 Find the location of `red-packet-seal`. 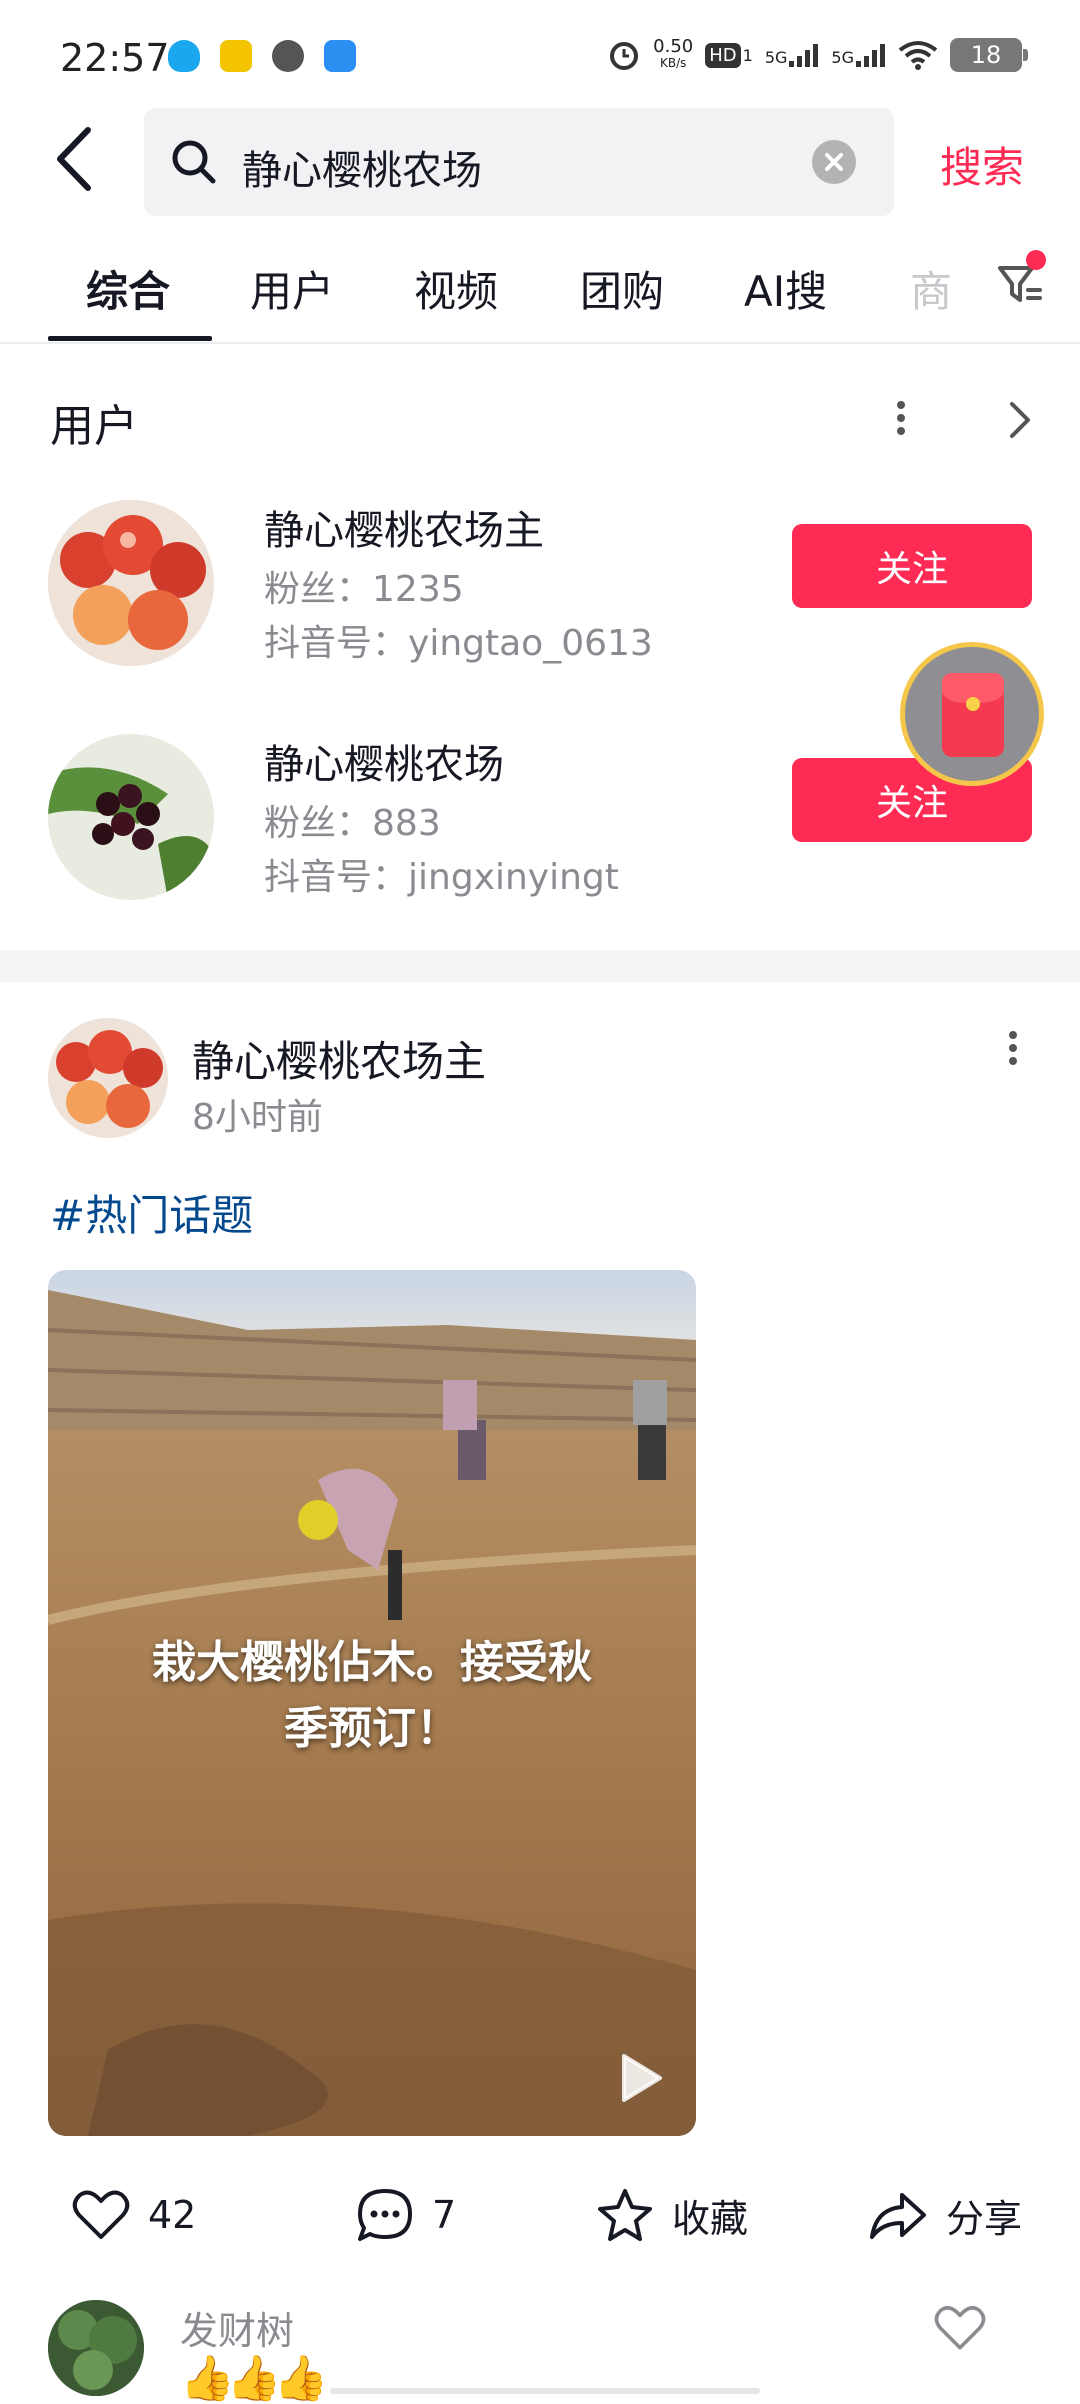

red-packet-seal is located at coordinates (973, 704).